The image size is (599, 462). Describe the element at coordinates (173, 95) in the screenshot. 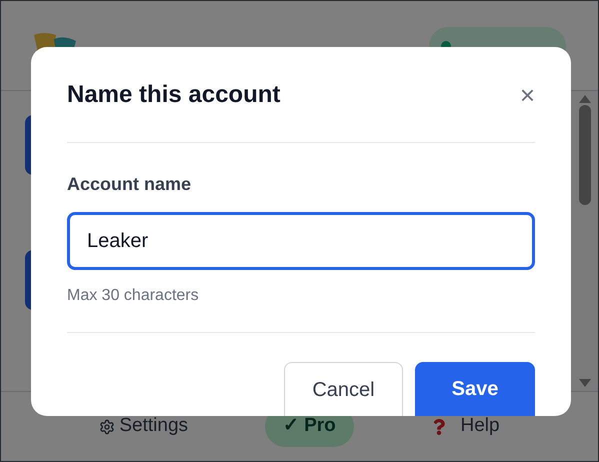

I see `dialog-title: Name this account` at that location.